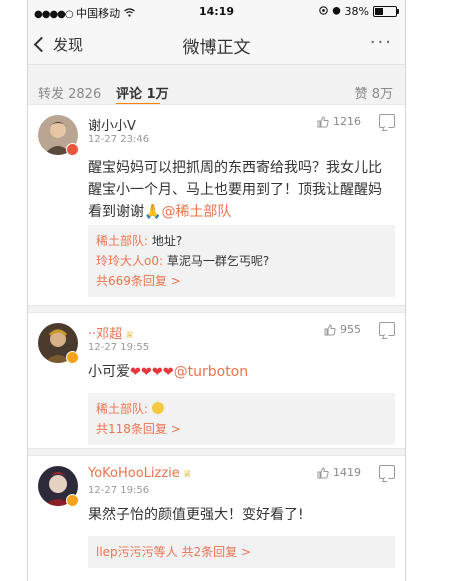 Image resolution: width=458 pixels, height=581 pixels. I want to click on reply-line: 稀土部队: 地址?, so click(241, 241).